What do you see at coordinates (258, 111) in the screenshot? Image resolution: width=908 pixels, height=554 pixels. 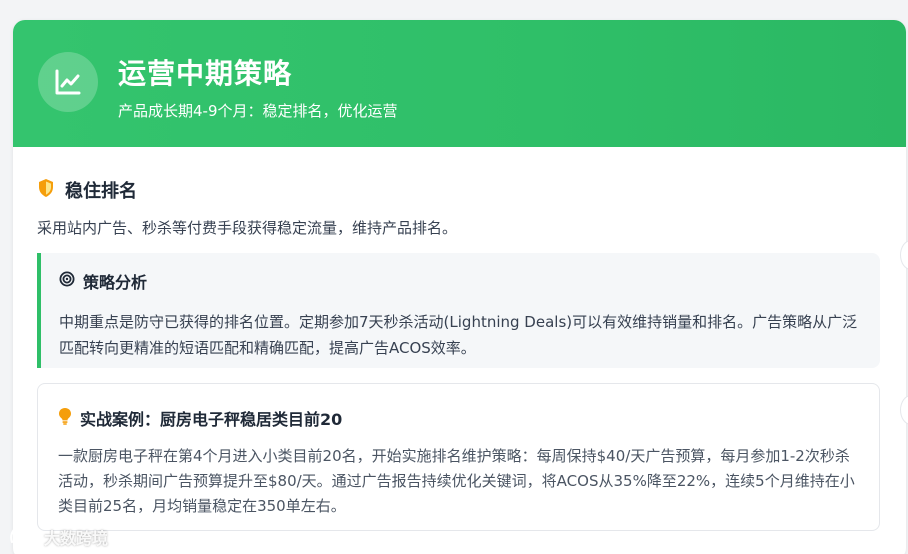 I see `page-subtitle: 产品成长期4-9个月：稳定排名，优化运营` at bounding box center [258, 111].